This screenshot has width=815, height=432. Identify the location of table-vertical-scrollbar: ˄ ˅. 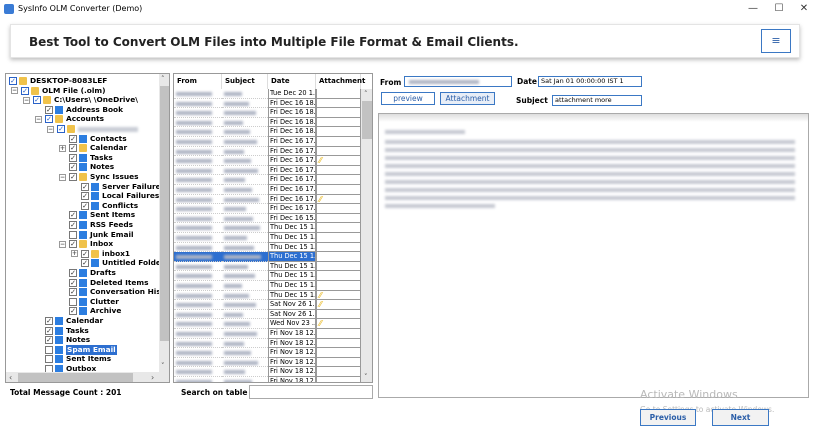
(366, 235).